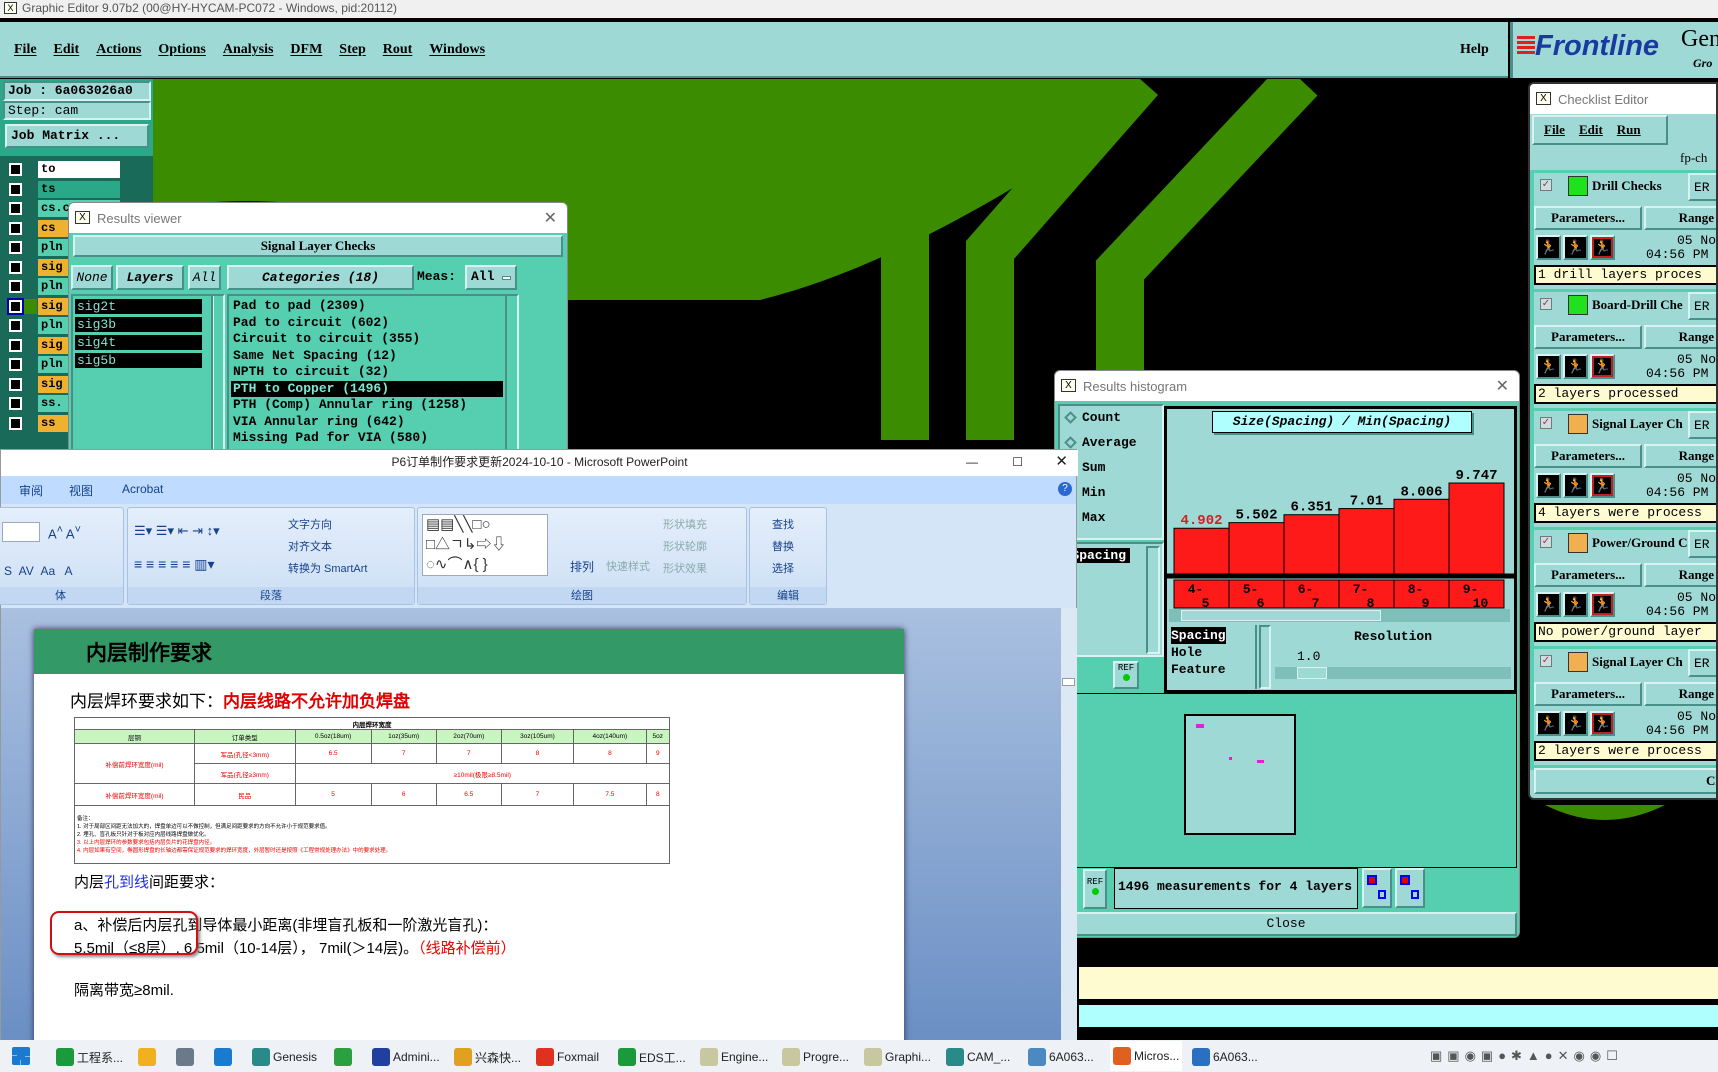  I want to click on attribute-scrollbar, so click(1265, 657).